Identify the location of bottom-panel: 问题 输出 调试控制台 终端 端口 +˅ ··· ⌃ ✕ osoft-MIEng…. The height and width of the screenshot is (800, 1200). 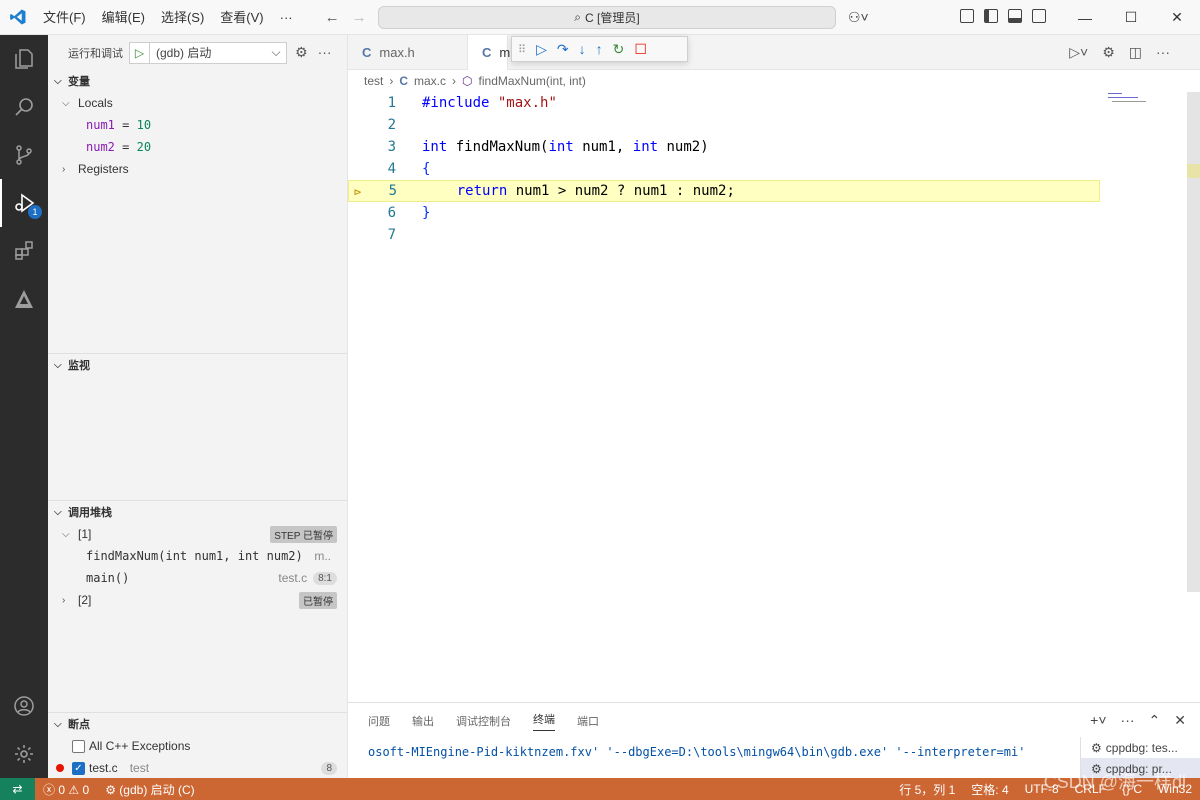
(774, 740).